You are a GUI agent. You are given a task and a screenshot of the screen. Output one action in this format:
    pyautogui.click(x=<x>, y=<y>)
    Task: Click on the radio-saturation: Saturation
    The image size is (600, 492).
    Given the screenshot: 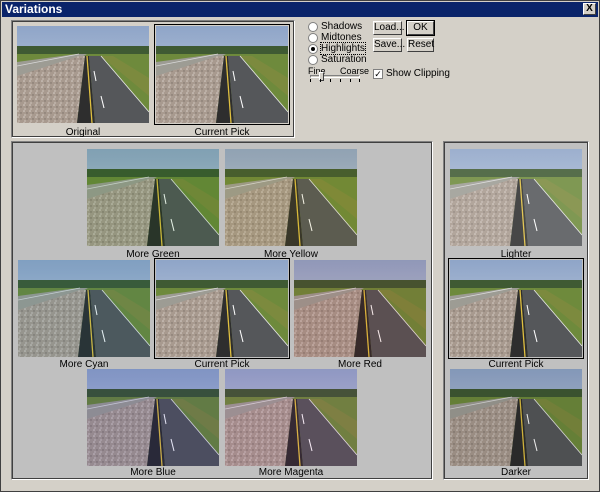 What is the action you would take?
    pyautogui.click(x=337, y=59)
    